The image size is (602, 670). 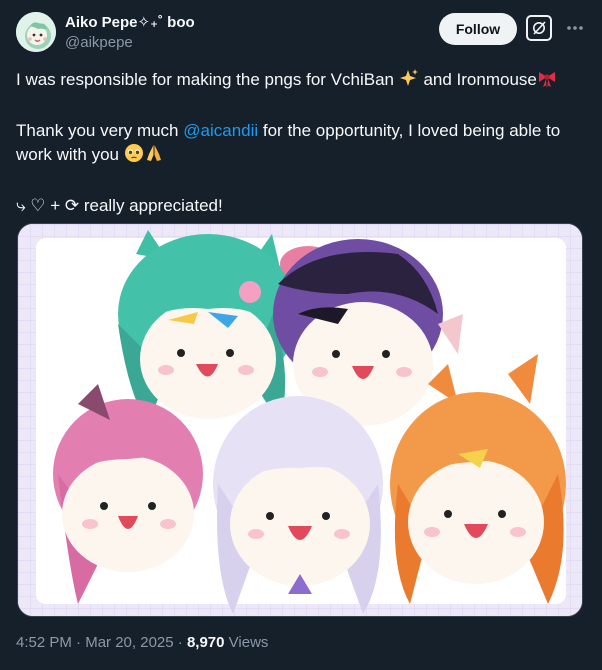 What do you see at coordinates (130, 33) in the screenshot?
I see `author-info: Aiko Pepe✧₊˚ boo @aikpepe` at bounding box center [130, 33].